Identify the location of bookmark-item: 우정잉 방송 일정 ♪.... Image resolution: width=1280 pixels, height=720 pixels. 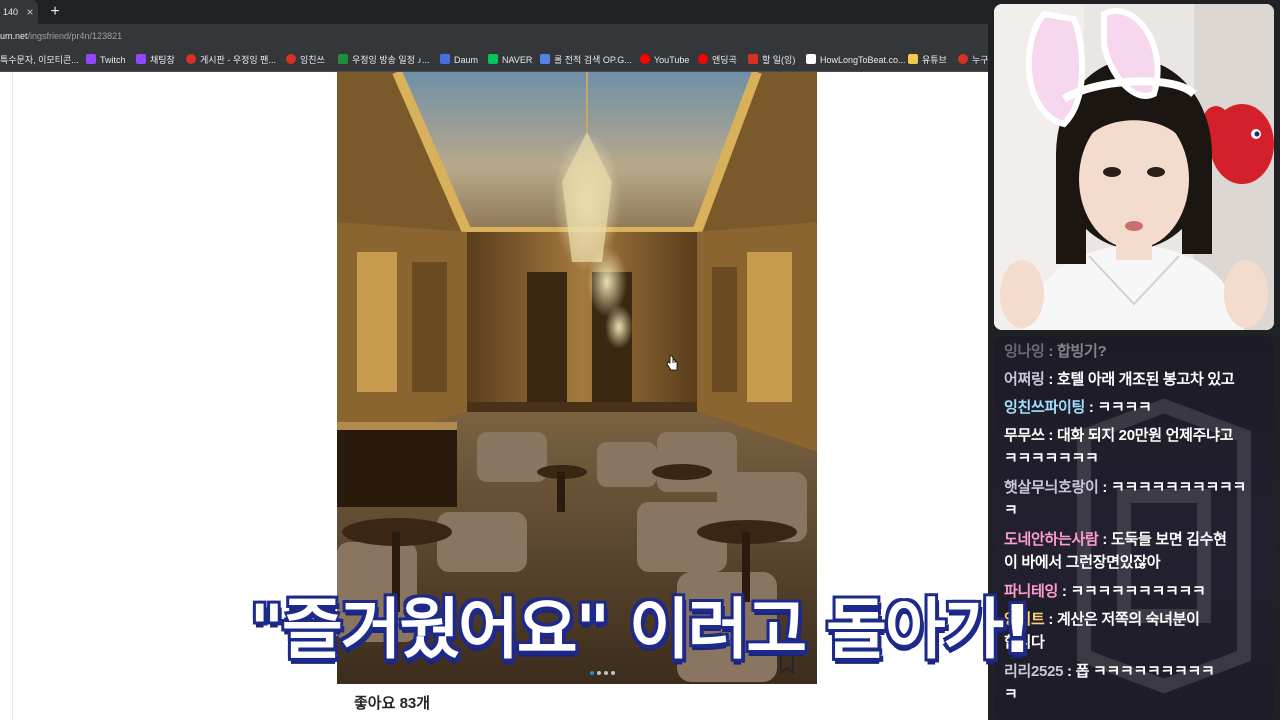
(383, 60).